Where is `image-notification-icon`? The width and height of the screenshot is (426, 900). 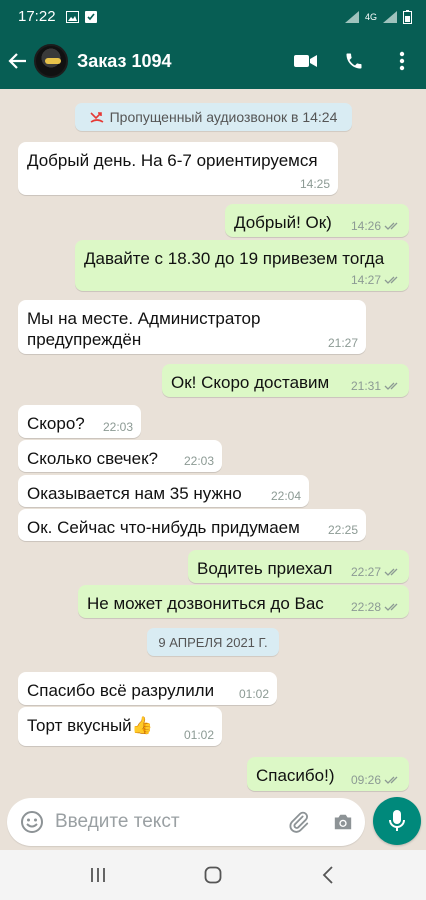
image-notification-icon is located at coordinates (72, 16).